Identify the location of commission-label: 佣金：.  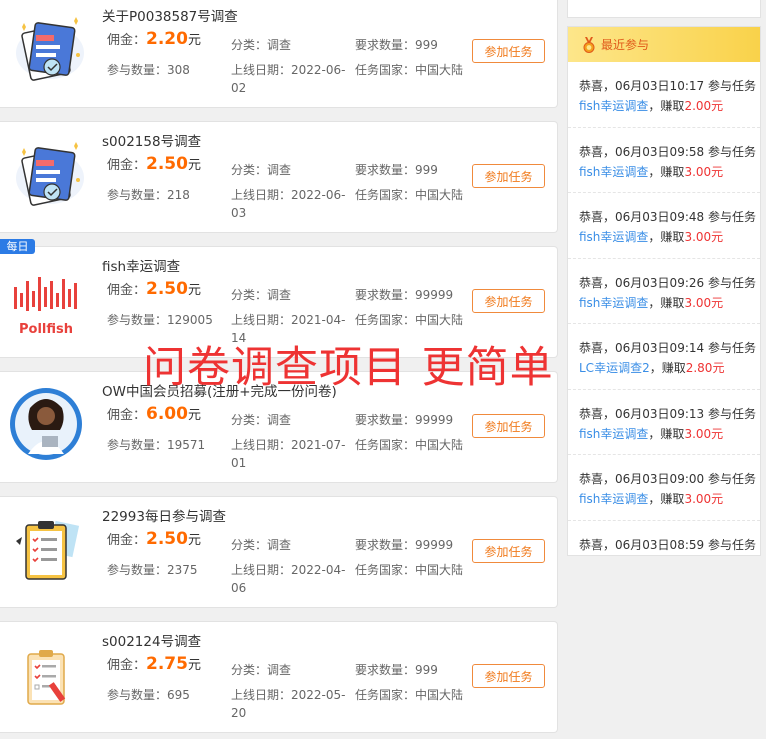
(127, 665).